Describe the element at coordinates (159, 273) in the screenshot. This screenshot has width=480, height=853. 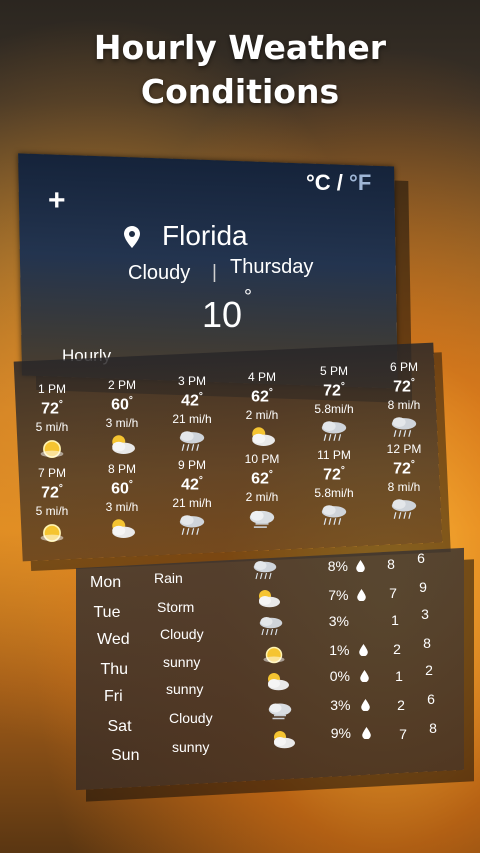
I see `current-condition: Cloudy` at that location.